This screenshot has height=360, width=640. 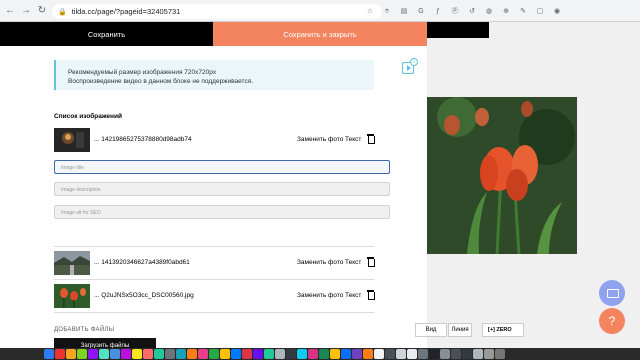 What do you see at coordinates (222, 167) in the screenshot?
I see `image-title-field: Image title` at bounding box center [222, 167].